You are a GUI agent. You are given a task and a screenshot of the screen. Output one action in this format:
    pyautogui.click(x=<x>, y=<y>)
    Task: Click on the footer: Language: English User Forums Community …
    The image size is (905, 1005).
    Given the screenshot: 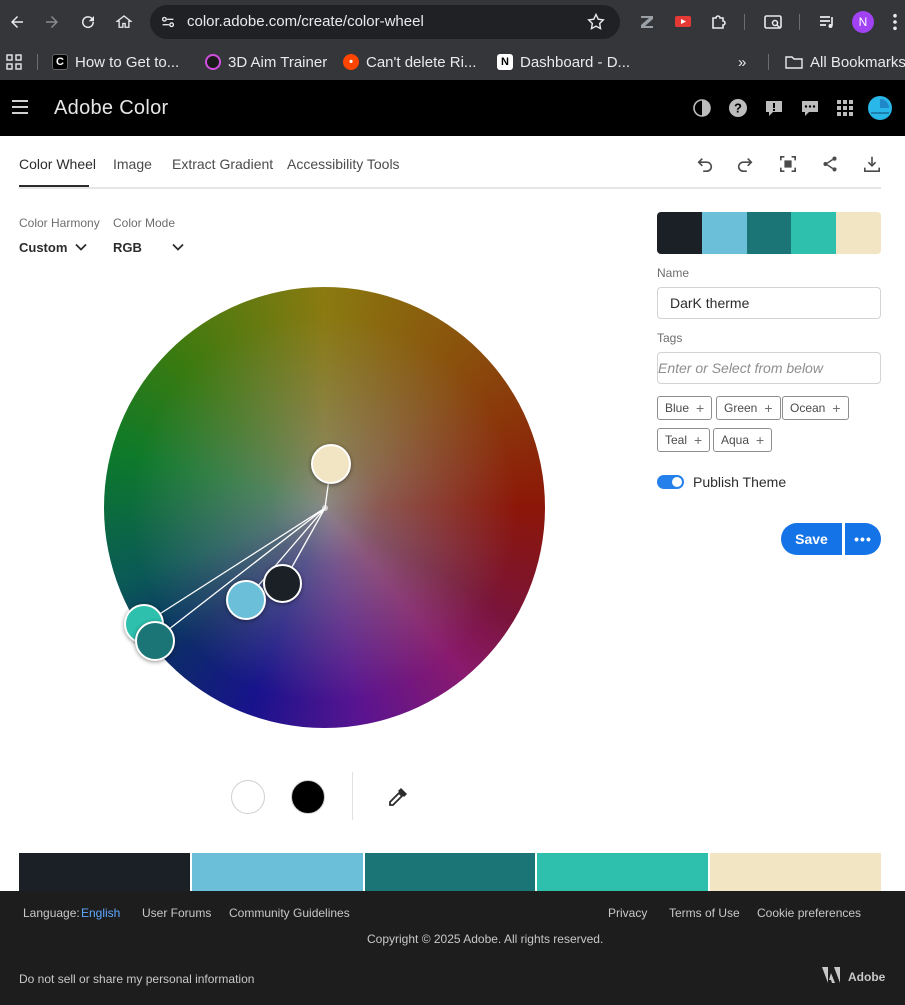 What is the action you would take?
    pyautogui.click(x=452, y=948)
    